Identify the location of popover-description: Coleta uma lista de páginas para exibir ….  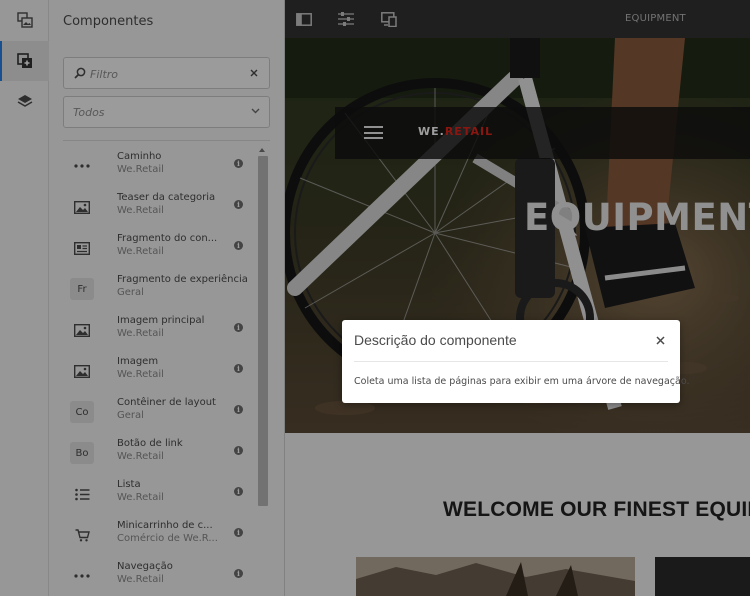
(522, 381).